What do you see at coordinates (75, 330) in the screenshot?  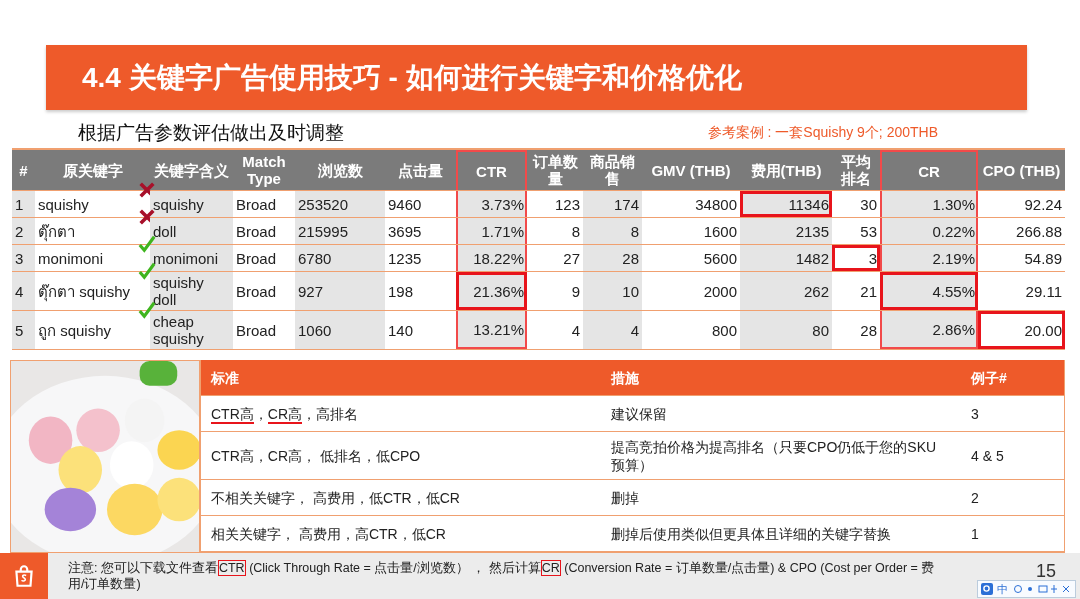 I see `table-cell: ถูก squishy` at bounding box center [75, 330].